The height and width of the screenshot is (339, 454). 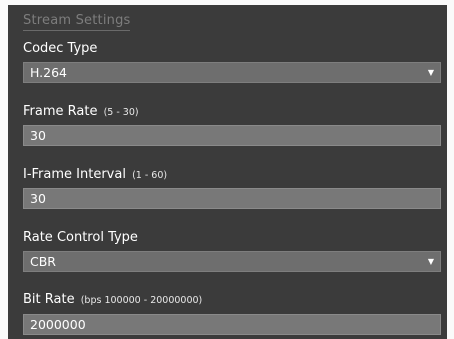 I want to click on frame-rate-label-text: Frame Rate, so click(x=60, y=111).